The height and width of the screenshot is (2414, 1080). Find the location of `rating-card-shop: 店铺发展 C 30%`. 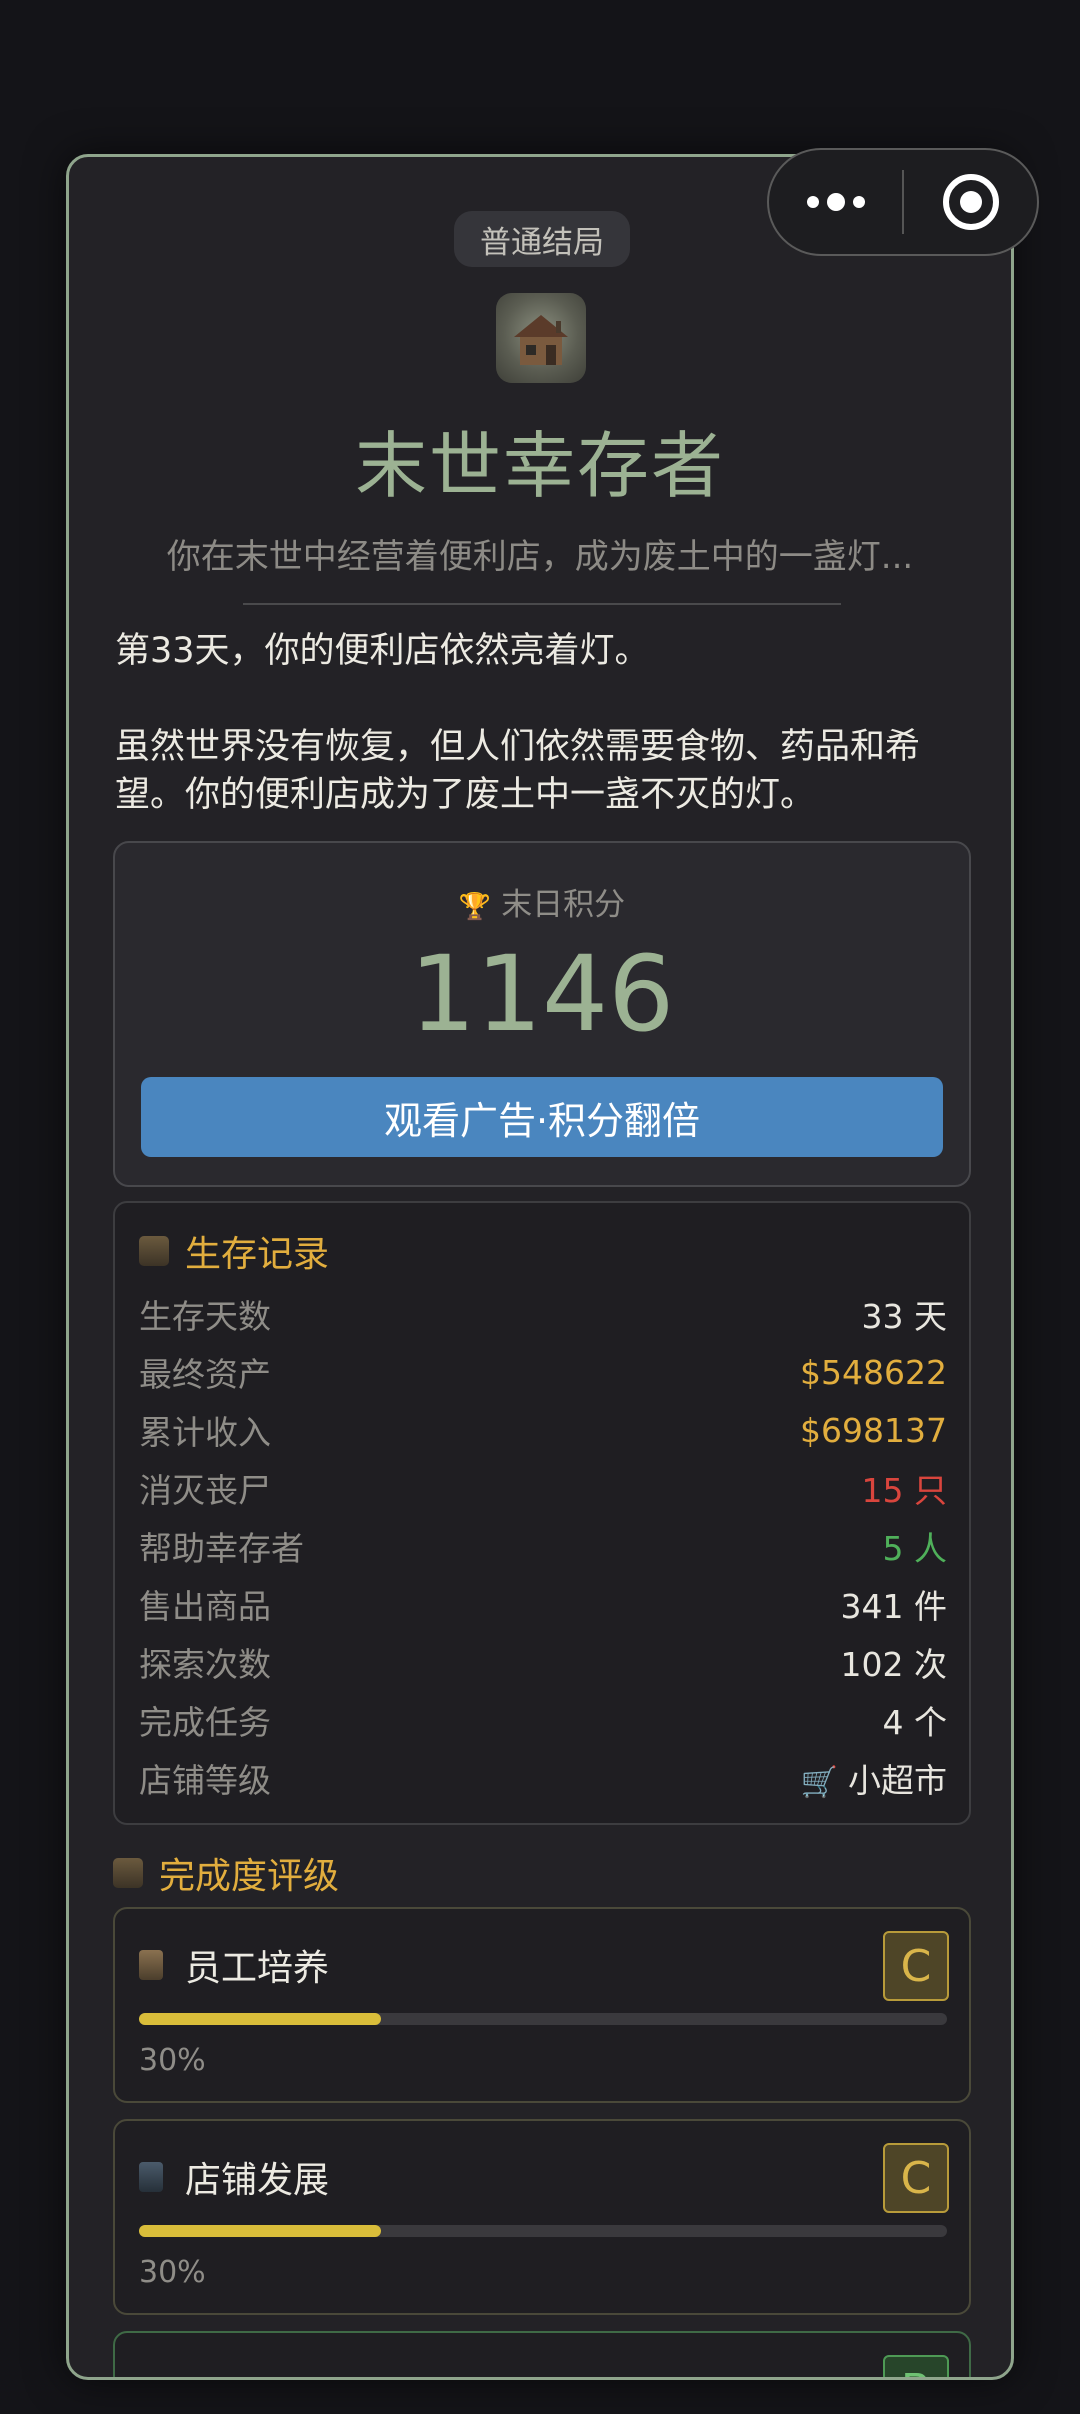

rating-card-shop: 店铺发展 C 30% is located at coordinates (542, 2217).